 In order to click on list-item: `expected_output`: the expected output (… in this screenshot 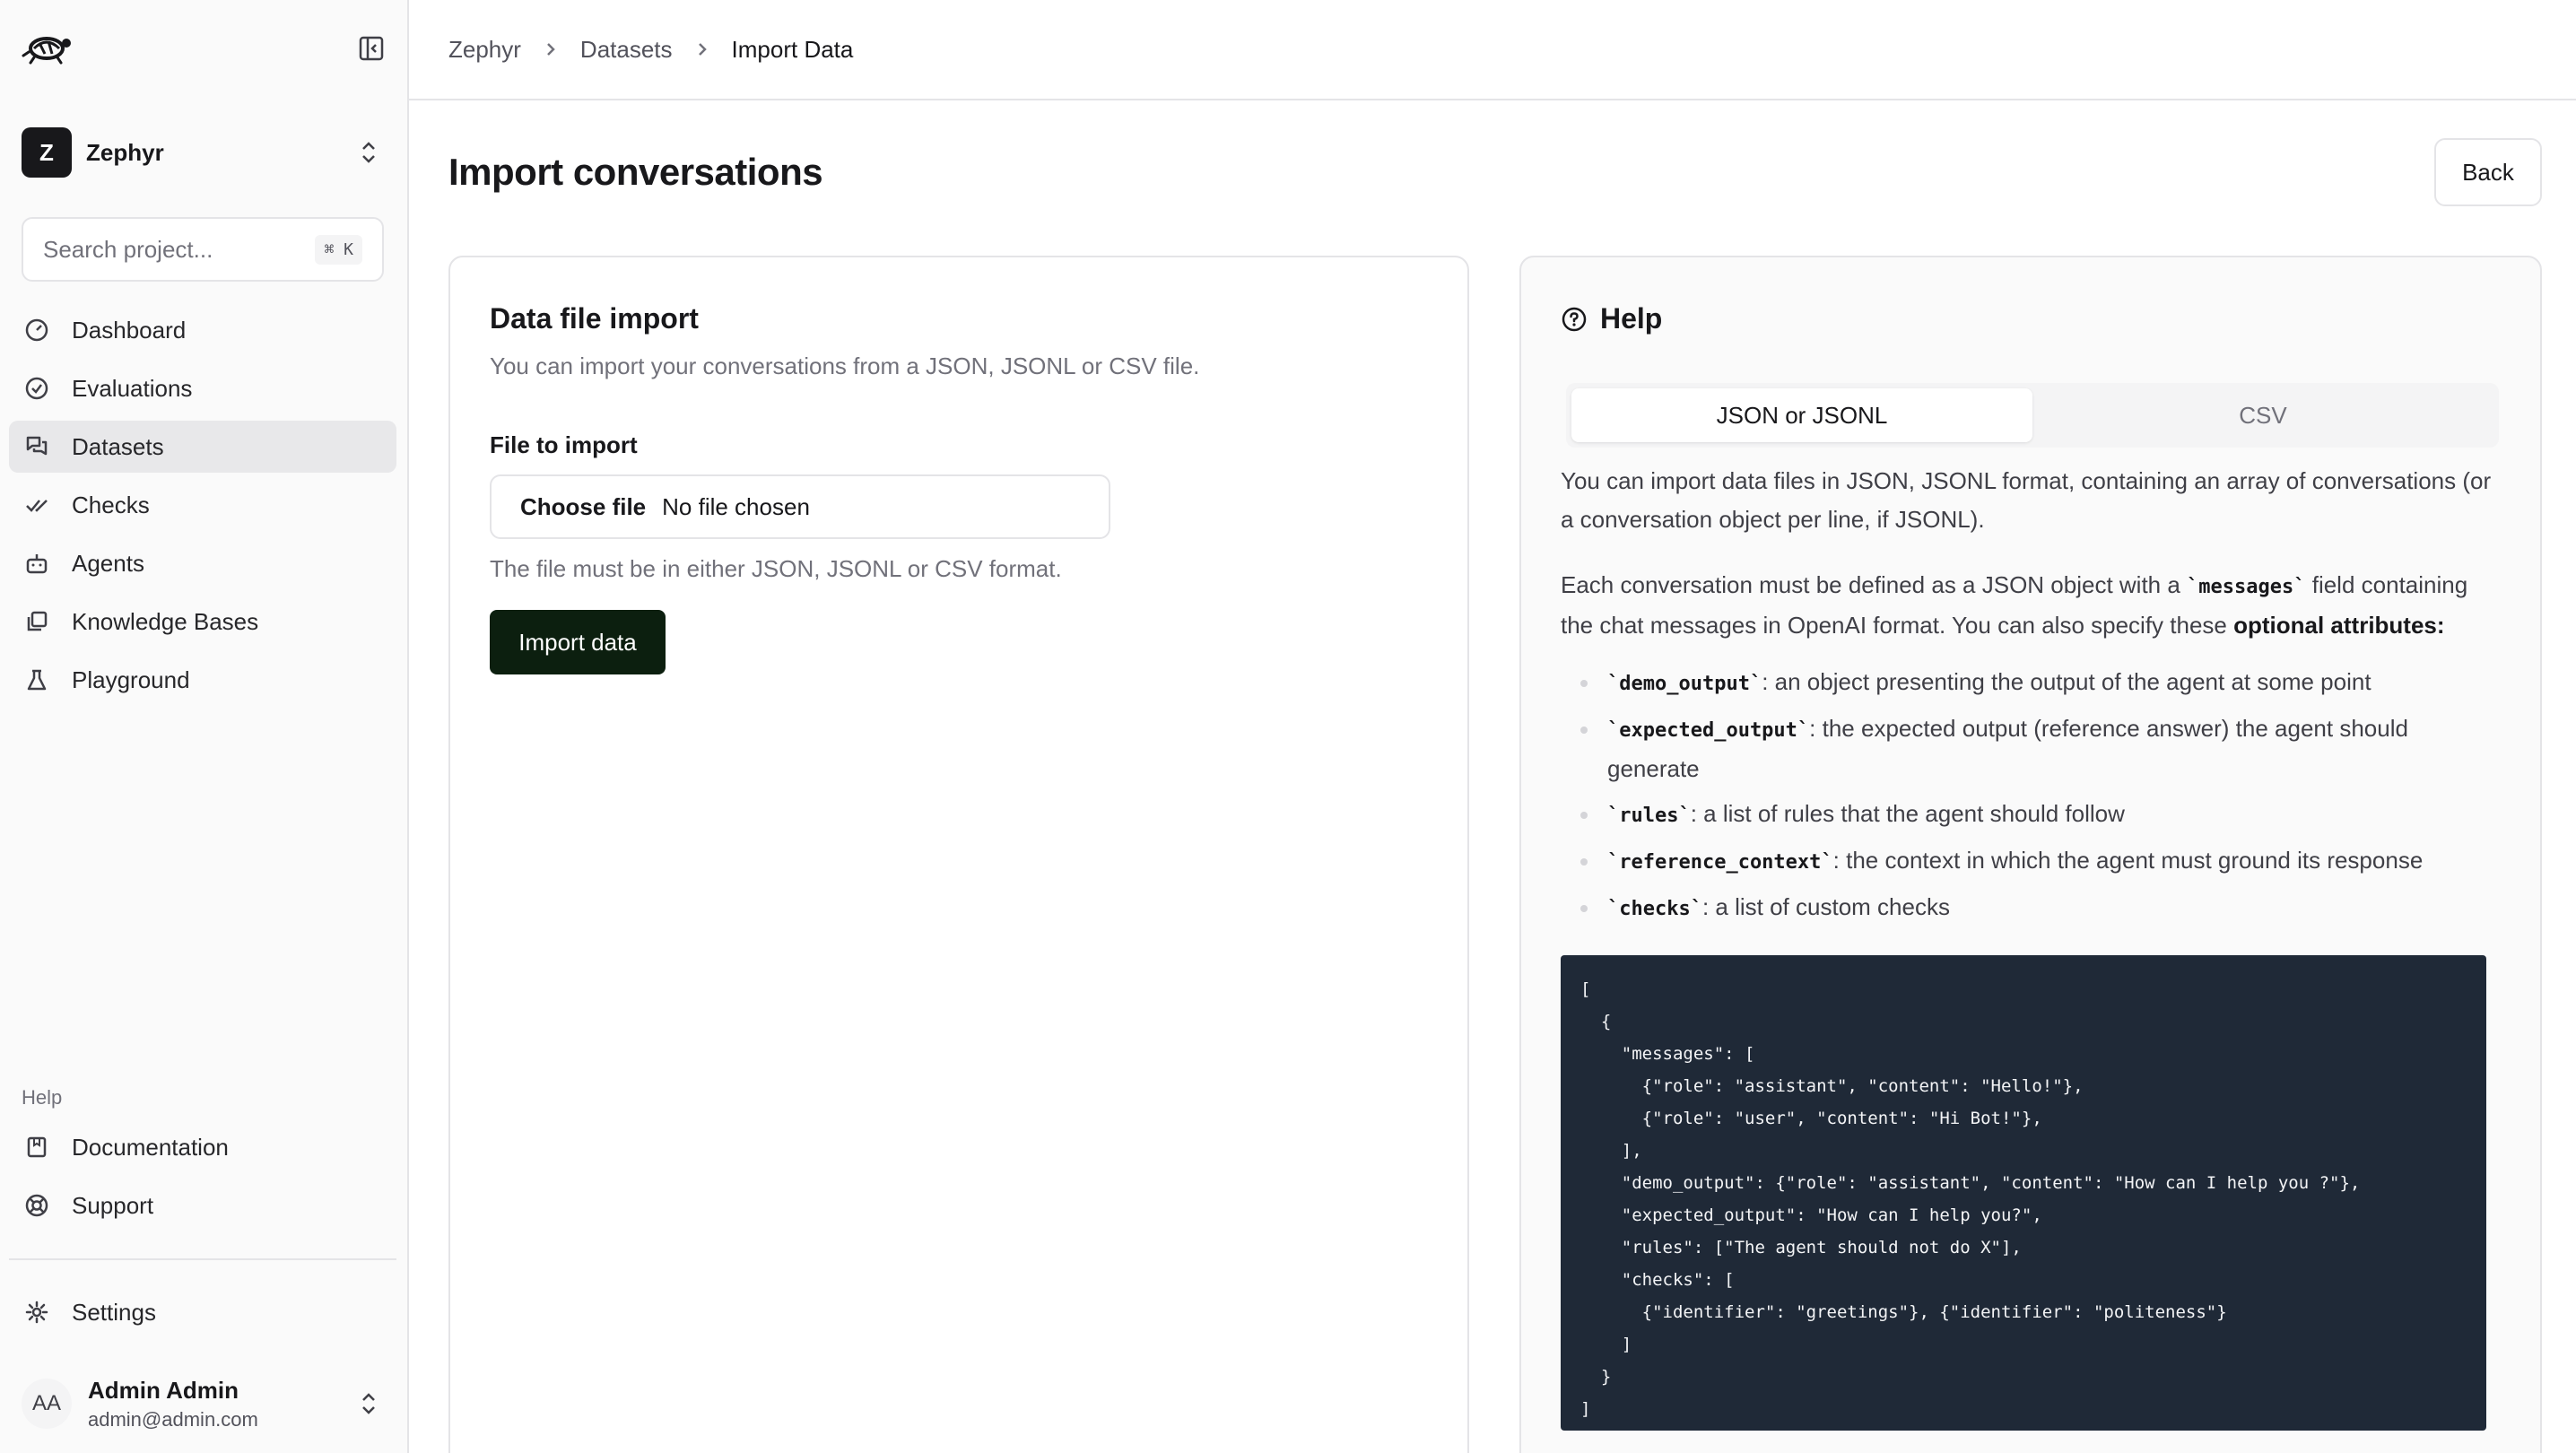, I will do `click(2041, 748)`.